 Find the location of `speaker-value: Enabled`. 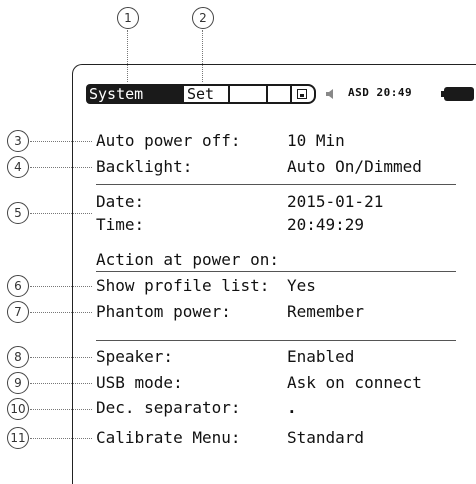

speaker-value: Enabled is located at coordinates (320, 357).